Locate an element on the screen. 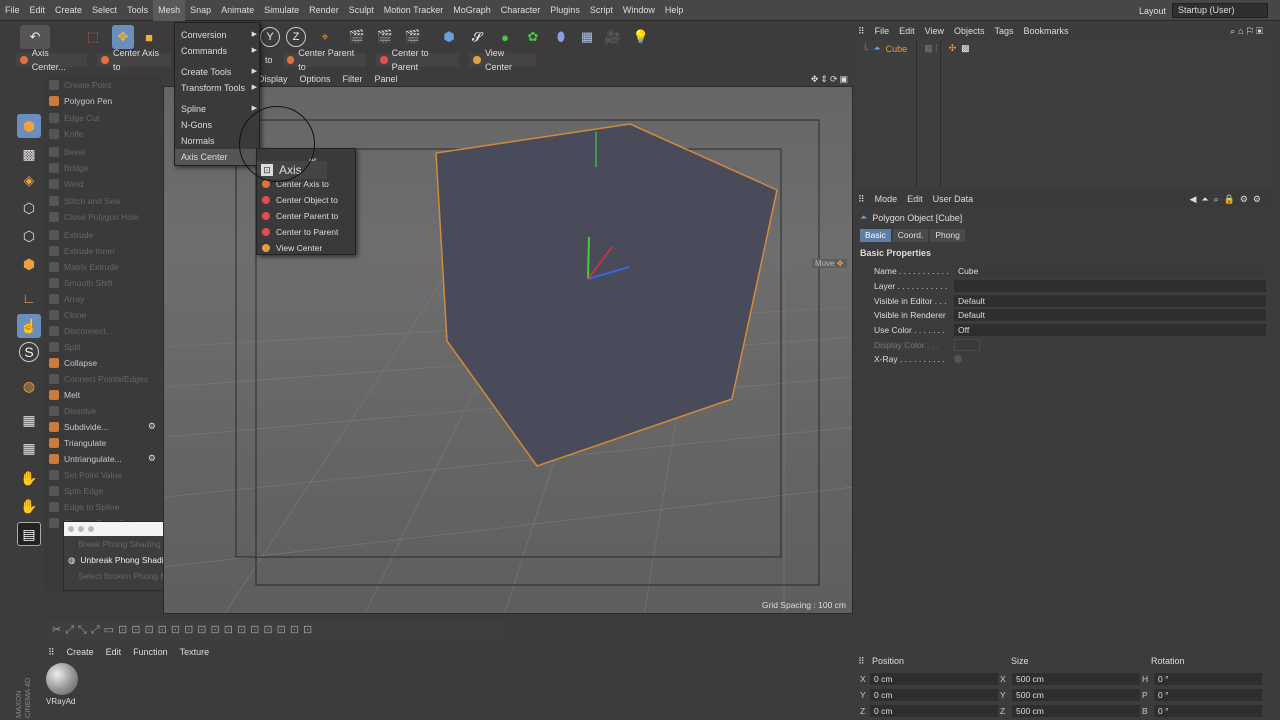 The height and width of the screenshot is (720, 1280). floor-icon: ▦ is located at coordinates (587, 37).